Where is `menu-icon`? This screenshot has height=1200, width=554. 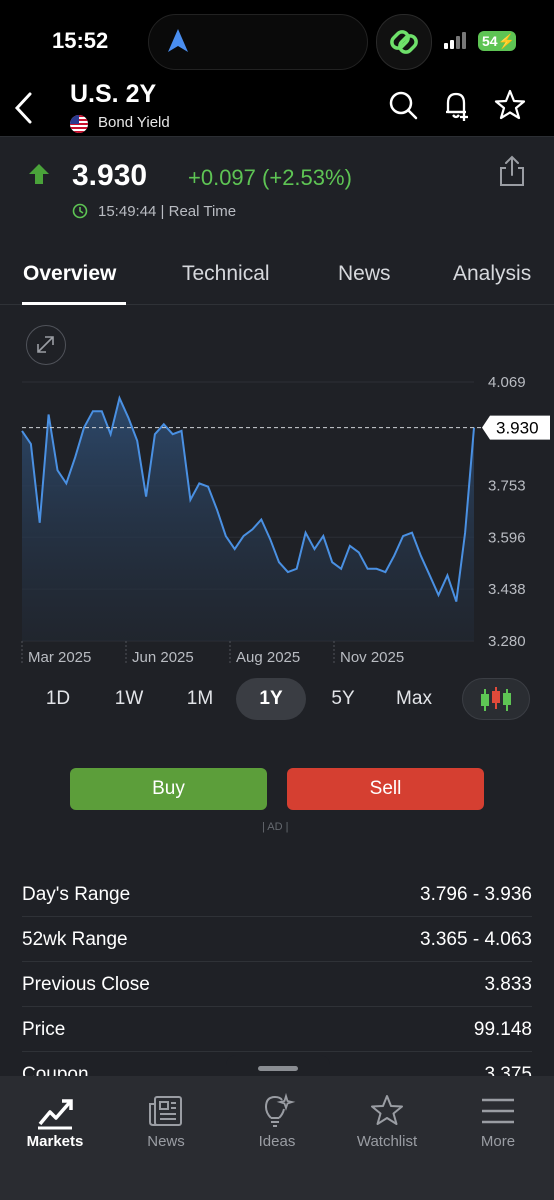
menu-icon is located at coordinates (498, 1111).